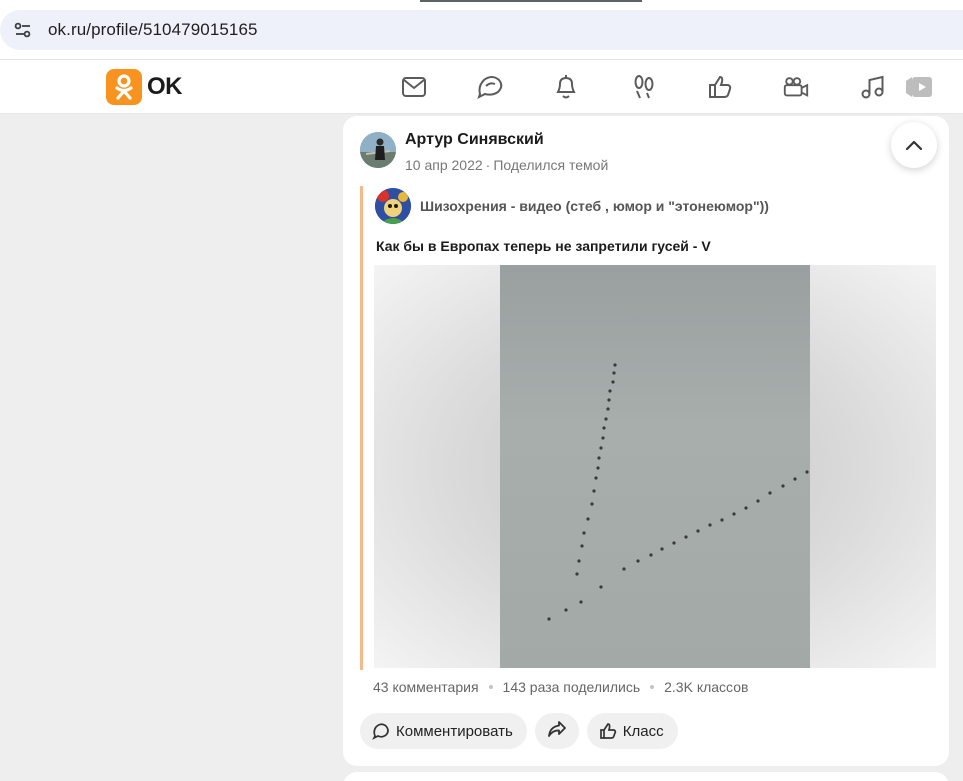 The image size is (963, 781). Describe the element at coordinates (393, 206) in the screenshot. I see `group-avatar` at that location.